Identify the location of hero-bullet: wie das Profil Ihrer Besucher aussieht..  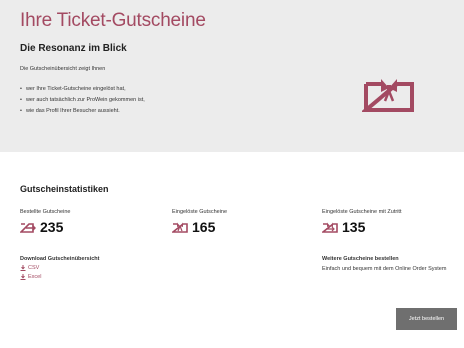
(82, 111).